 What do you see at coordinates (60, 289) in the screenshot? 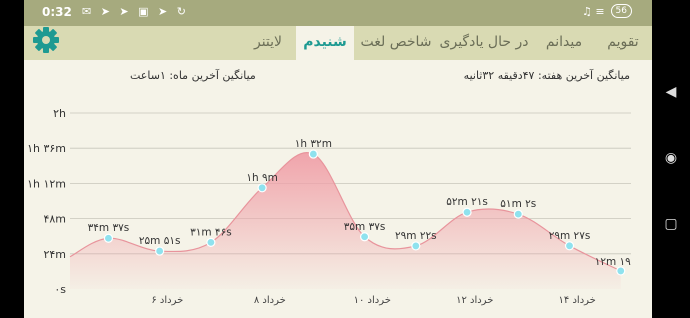
I see `y-tick-label: ۰s` at bounding box center [60, 289].